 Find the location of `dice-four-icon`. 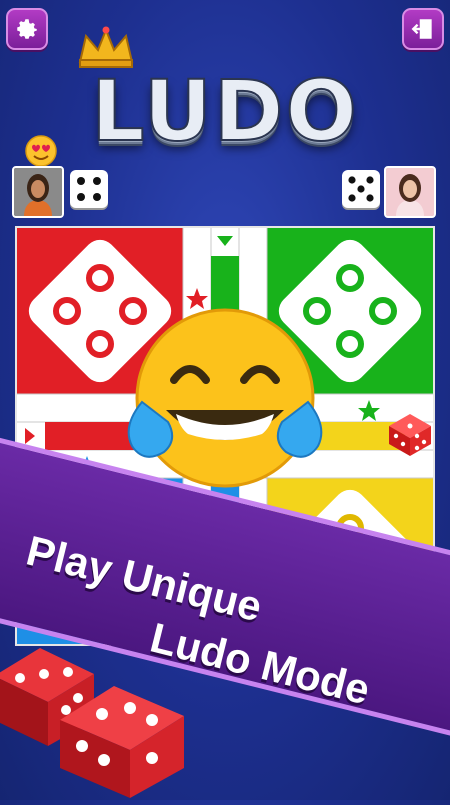

dice-four-icon is located at coordinates (89, 189).